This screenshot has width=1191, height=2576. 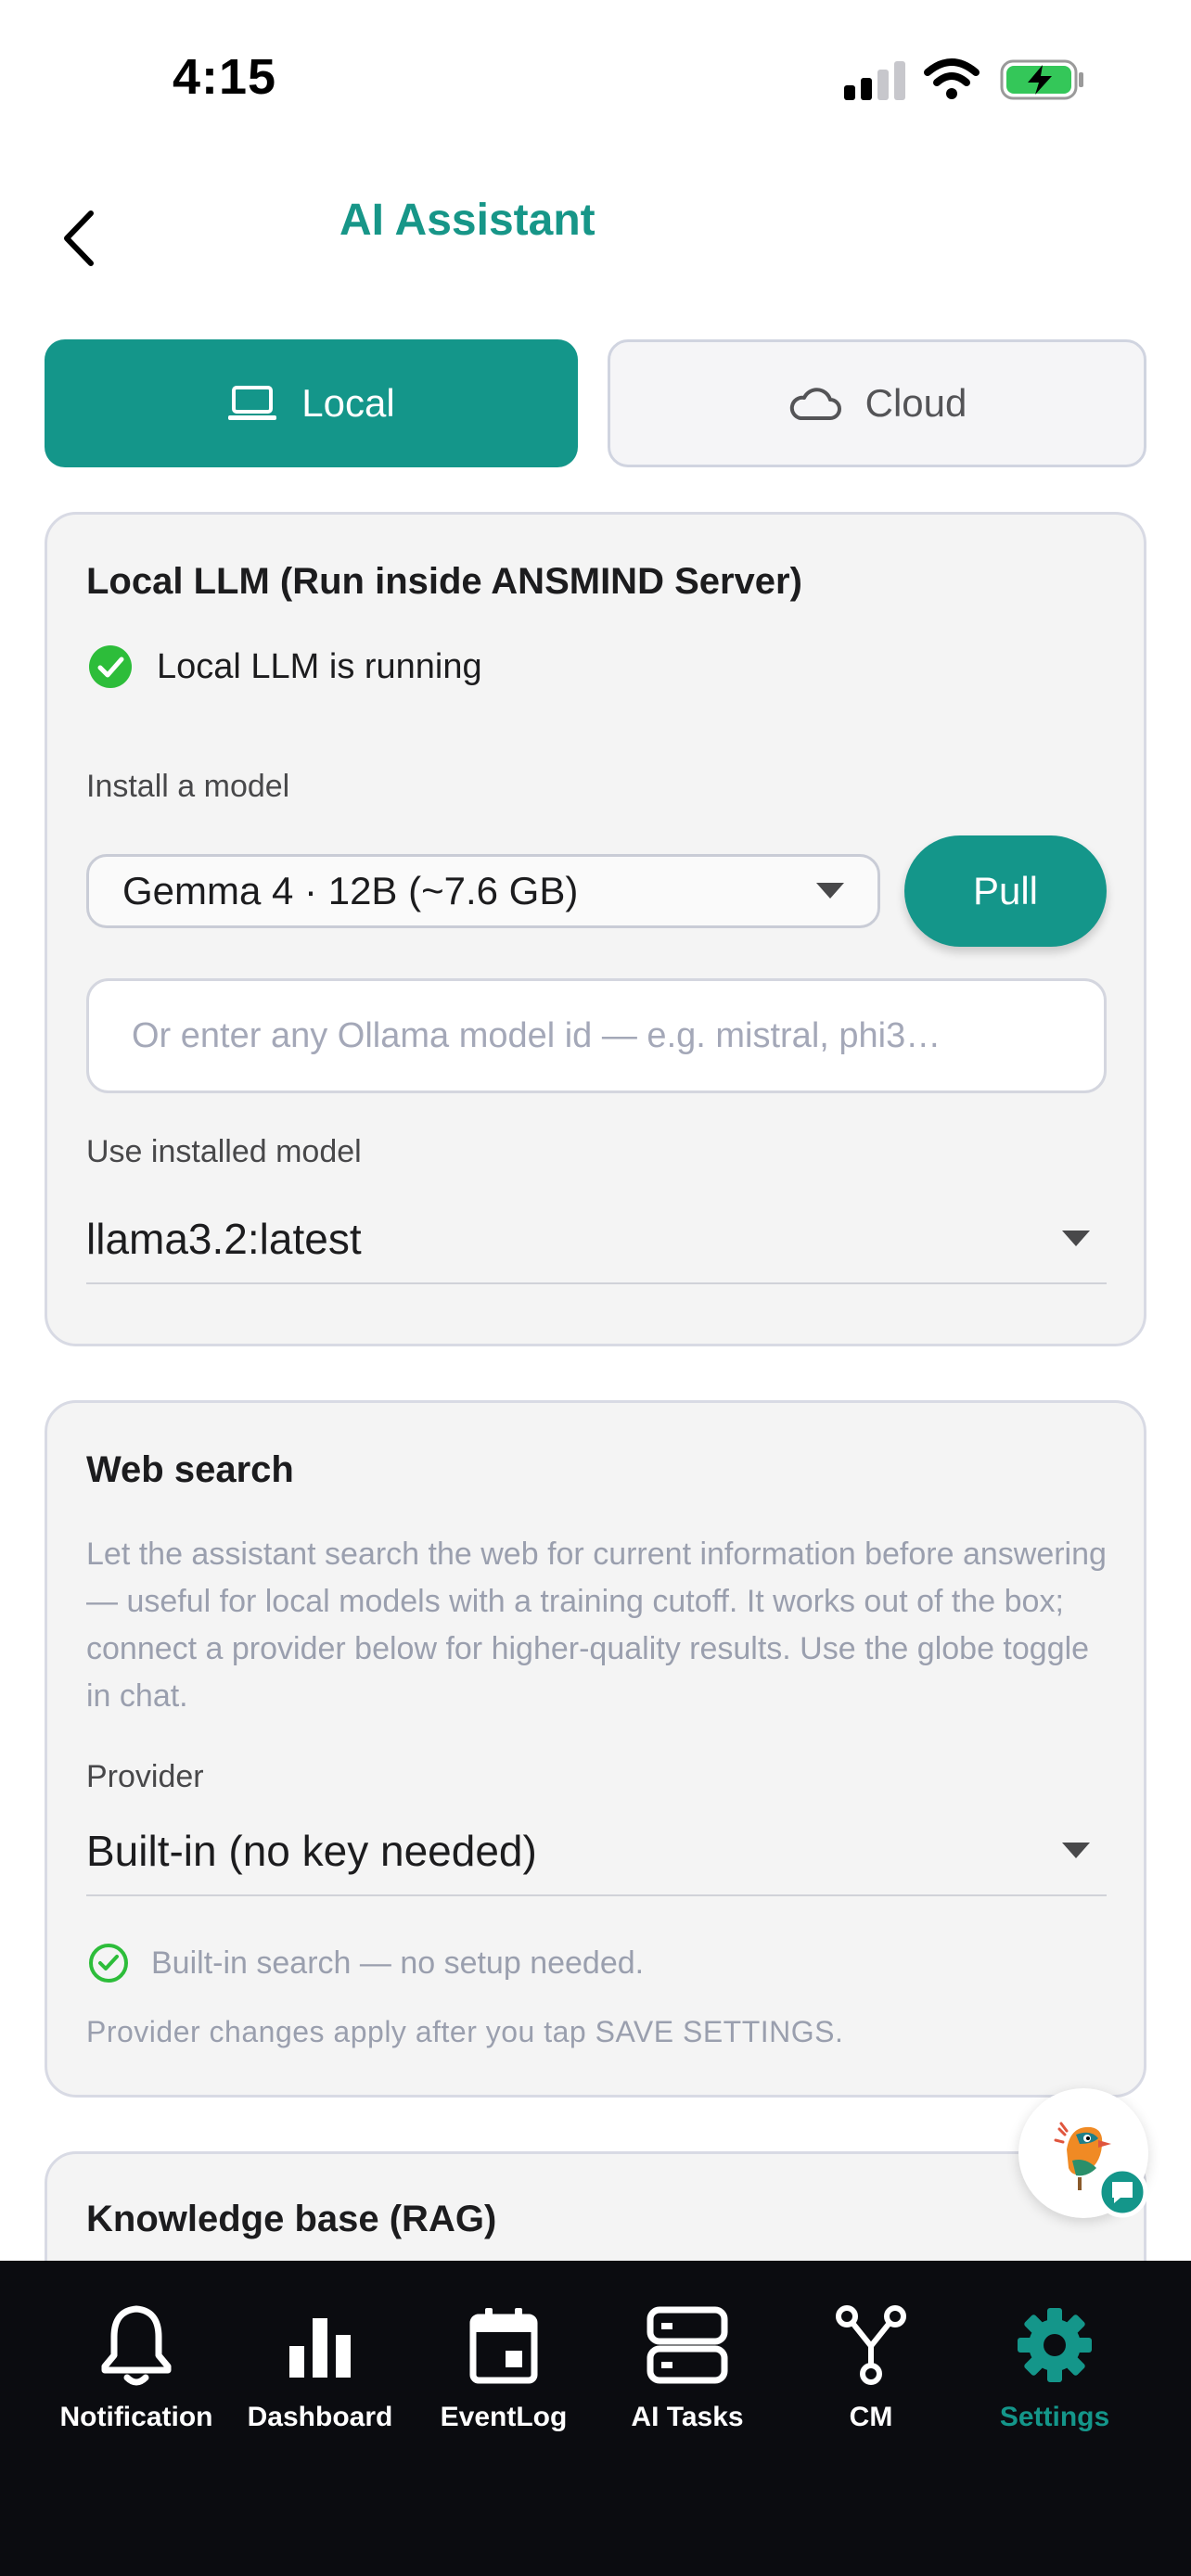 What do you see at coordinates (597, 1035) in the screenshot?
I see `model-id-input` at bounding box center [597, 1035].